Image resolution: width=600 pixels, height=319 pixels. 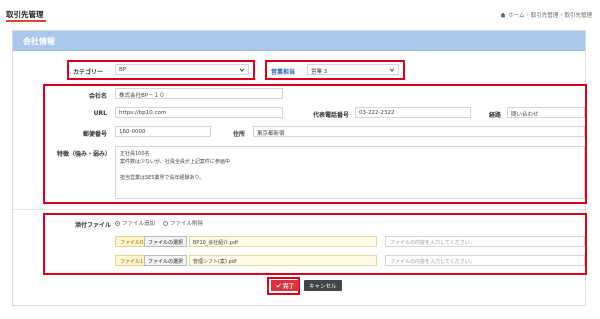 What do you see at coordinates (299, 41) in the screenshot?
I see `card-header: 会社情報` at bounding box center [299, 41].